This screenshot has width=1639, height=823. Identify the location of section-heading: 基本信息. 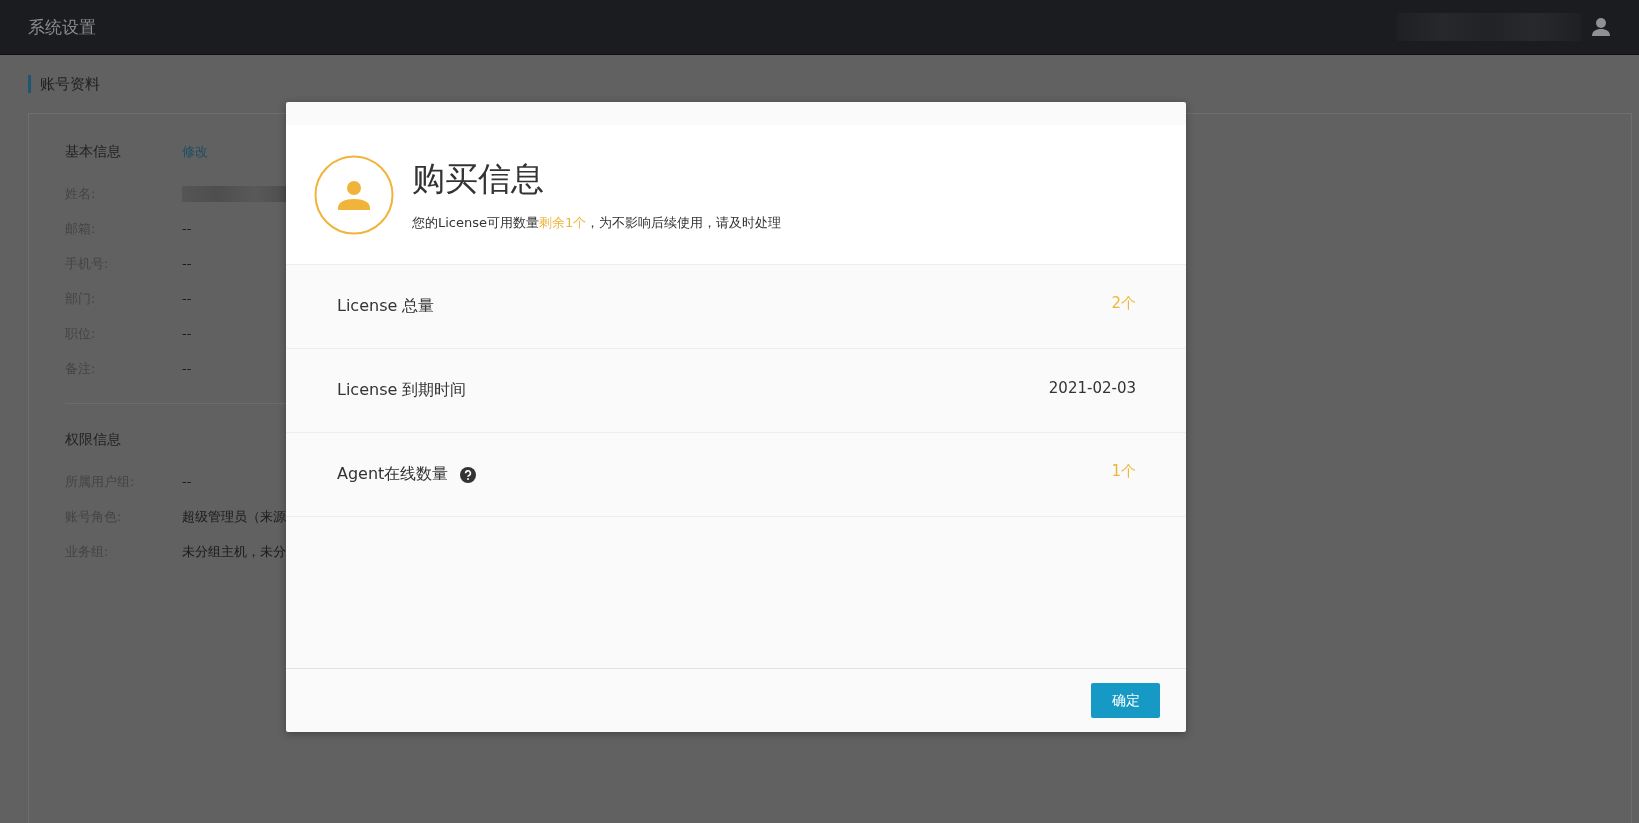
(93, 152).